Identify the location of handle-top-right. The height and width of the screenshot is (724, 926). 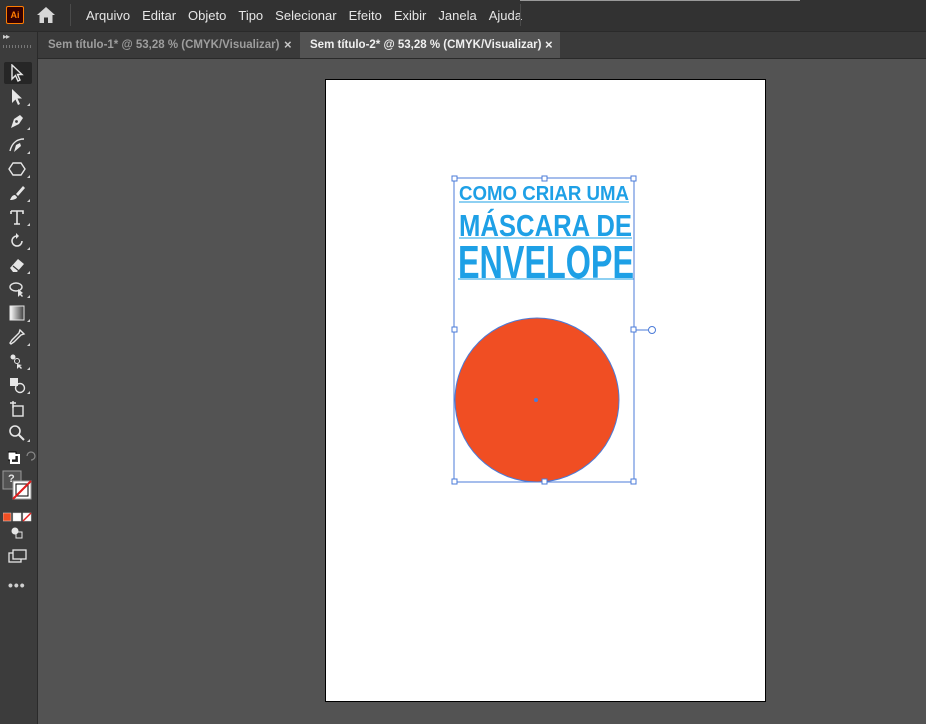
(633, 178).